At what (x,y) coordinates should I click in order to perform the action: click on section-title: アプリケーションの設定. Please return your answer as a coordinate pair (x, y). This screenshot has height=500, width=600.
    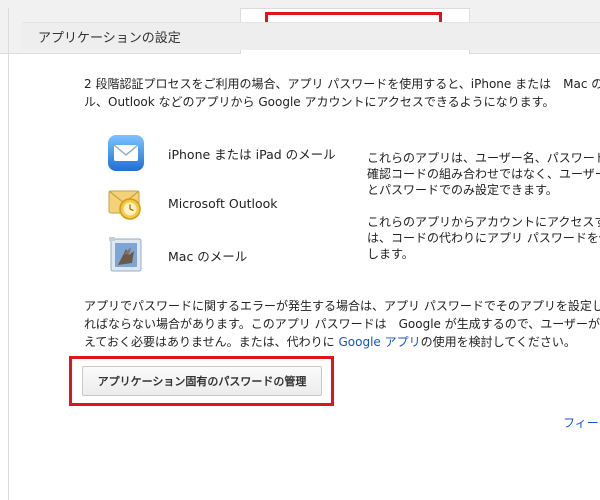
    Looking at the image, I should click on (109, 38).